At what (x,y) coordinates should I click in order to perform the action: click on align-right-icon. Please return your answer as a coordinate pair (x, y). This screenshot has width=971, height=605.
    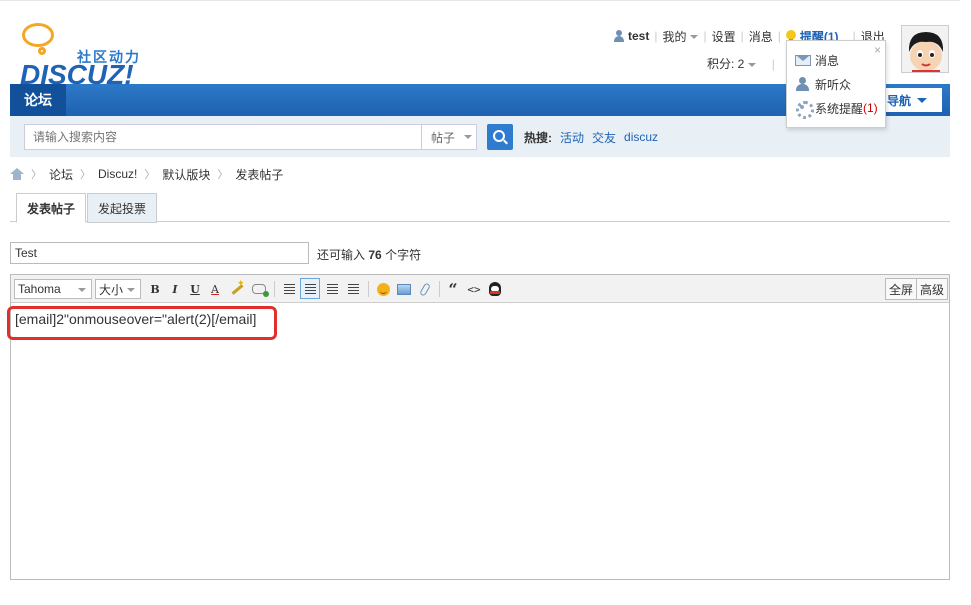
    Looking at the image, I should click on (353, 289).